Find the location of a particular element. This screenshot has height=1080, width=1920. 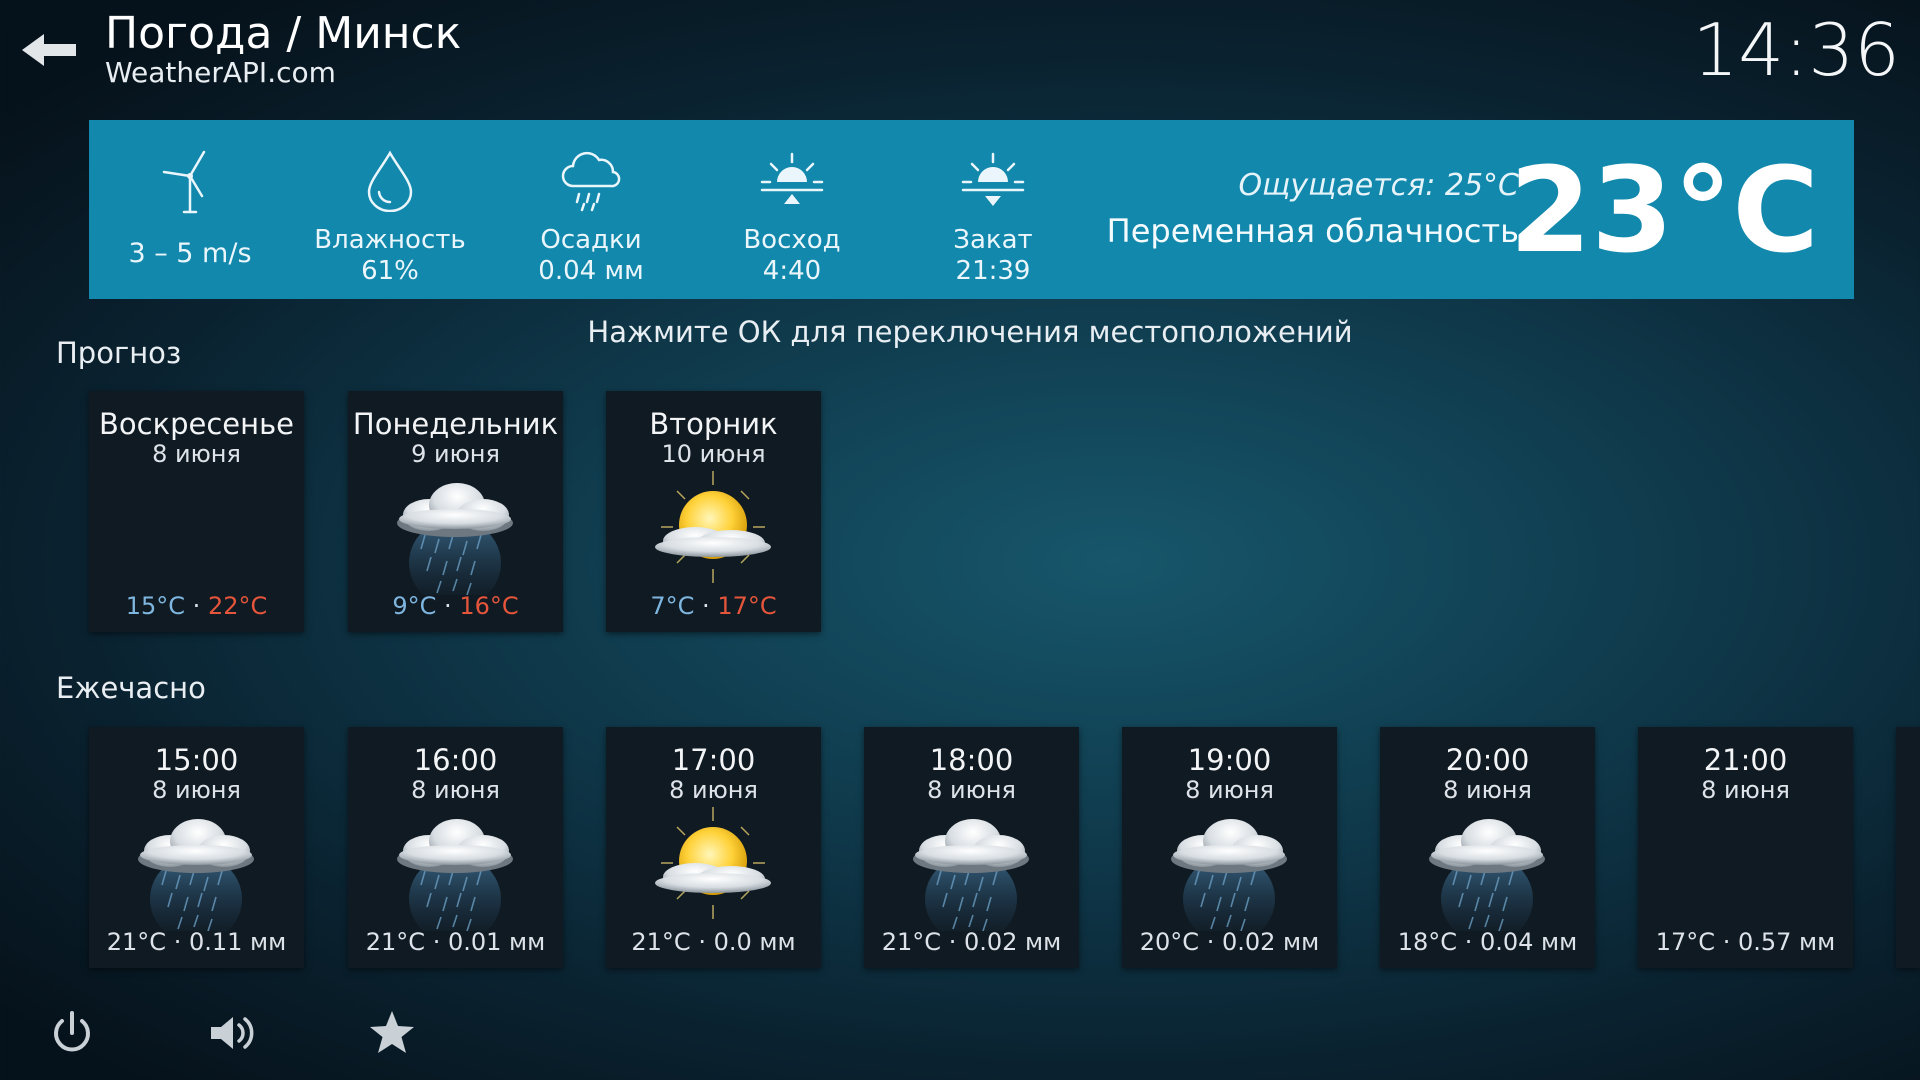

hourly-tile: 15:00 8 июня 21°C · 0.11 мм is located at coordinates (196, 847).